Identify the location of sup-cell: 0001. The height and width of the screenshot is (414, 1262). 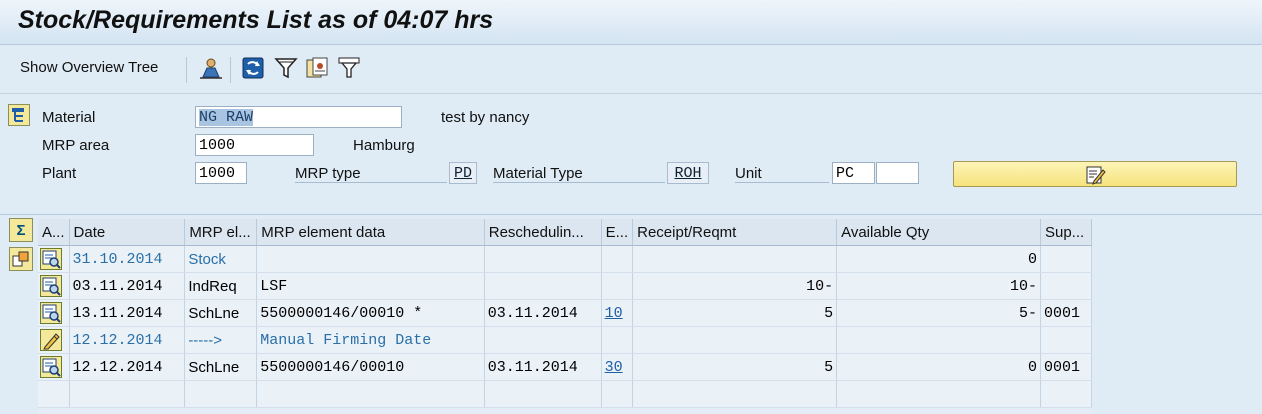
(1066, 367).